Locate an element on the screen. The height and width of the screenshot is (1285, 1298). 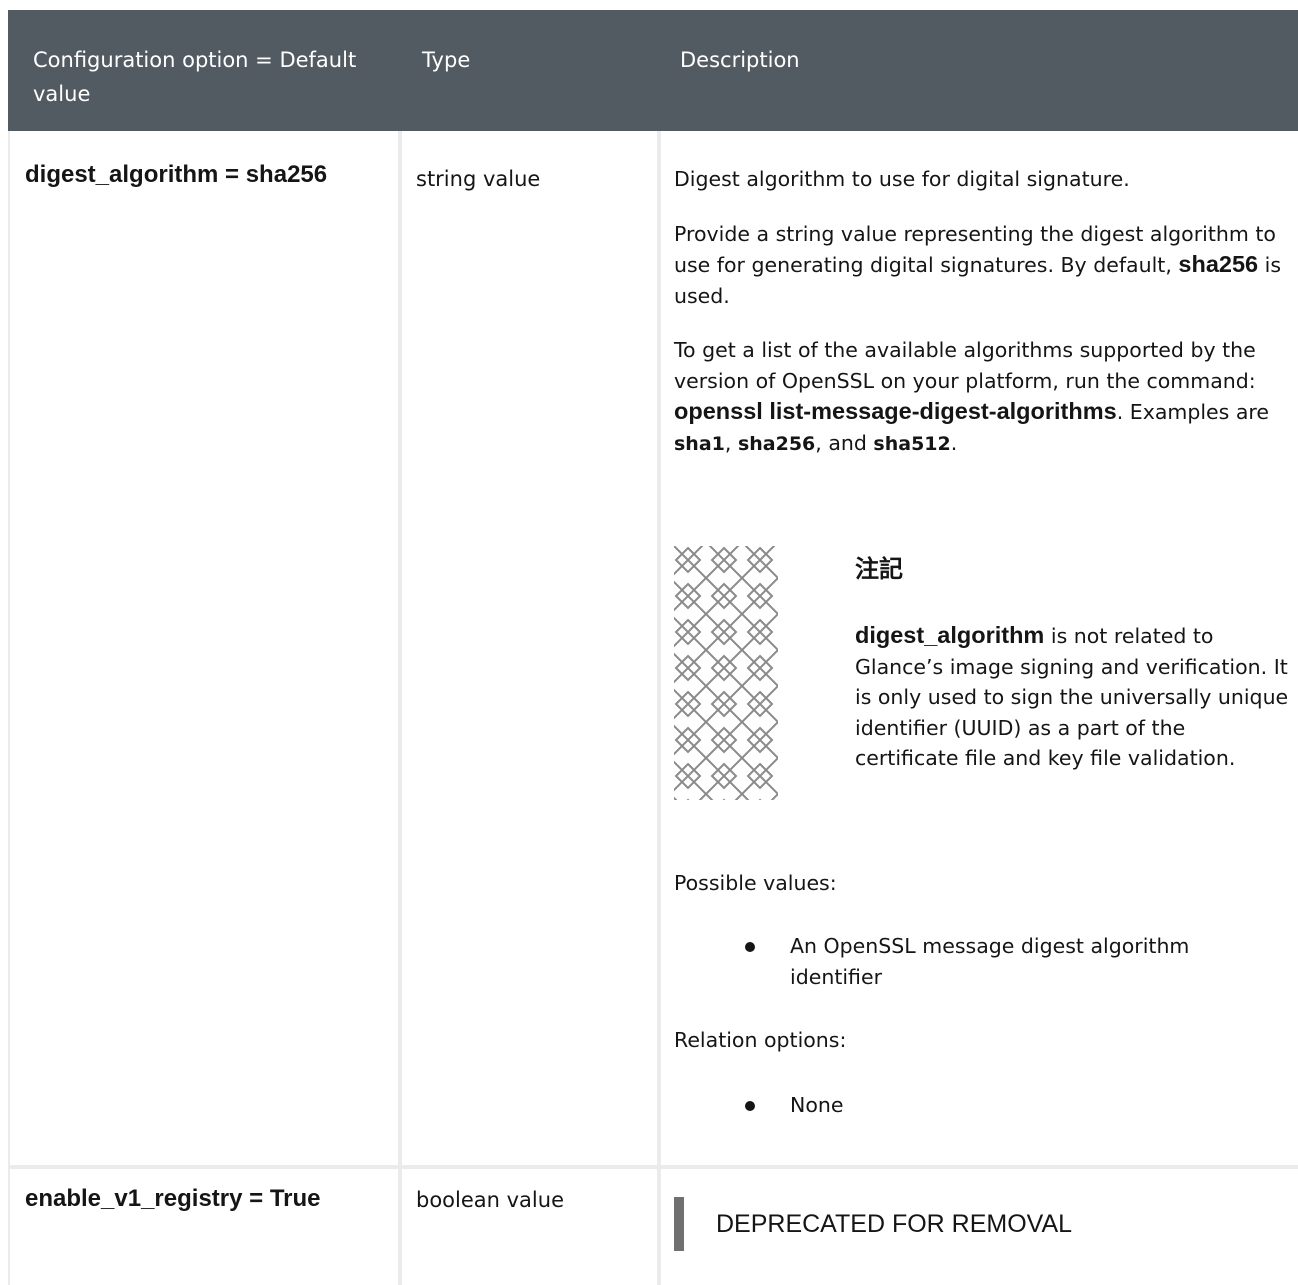
deprecated-notice: DEPRECATED FOR REMOVAL is located at coordinates (974, 1224).